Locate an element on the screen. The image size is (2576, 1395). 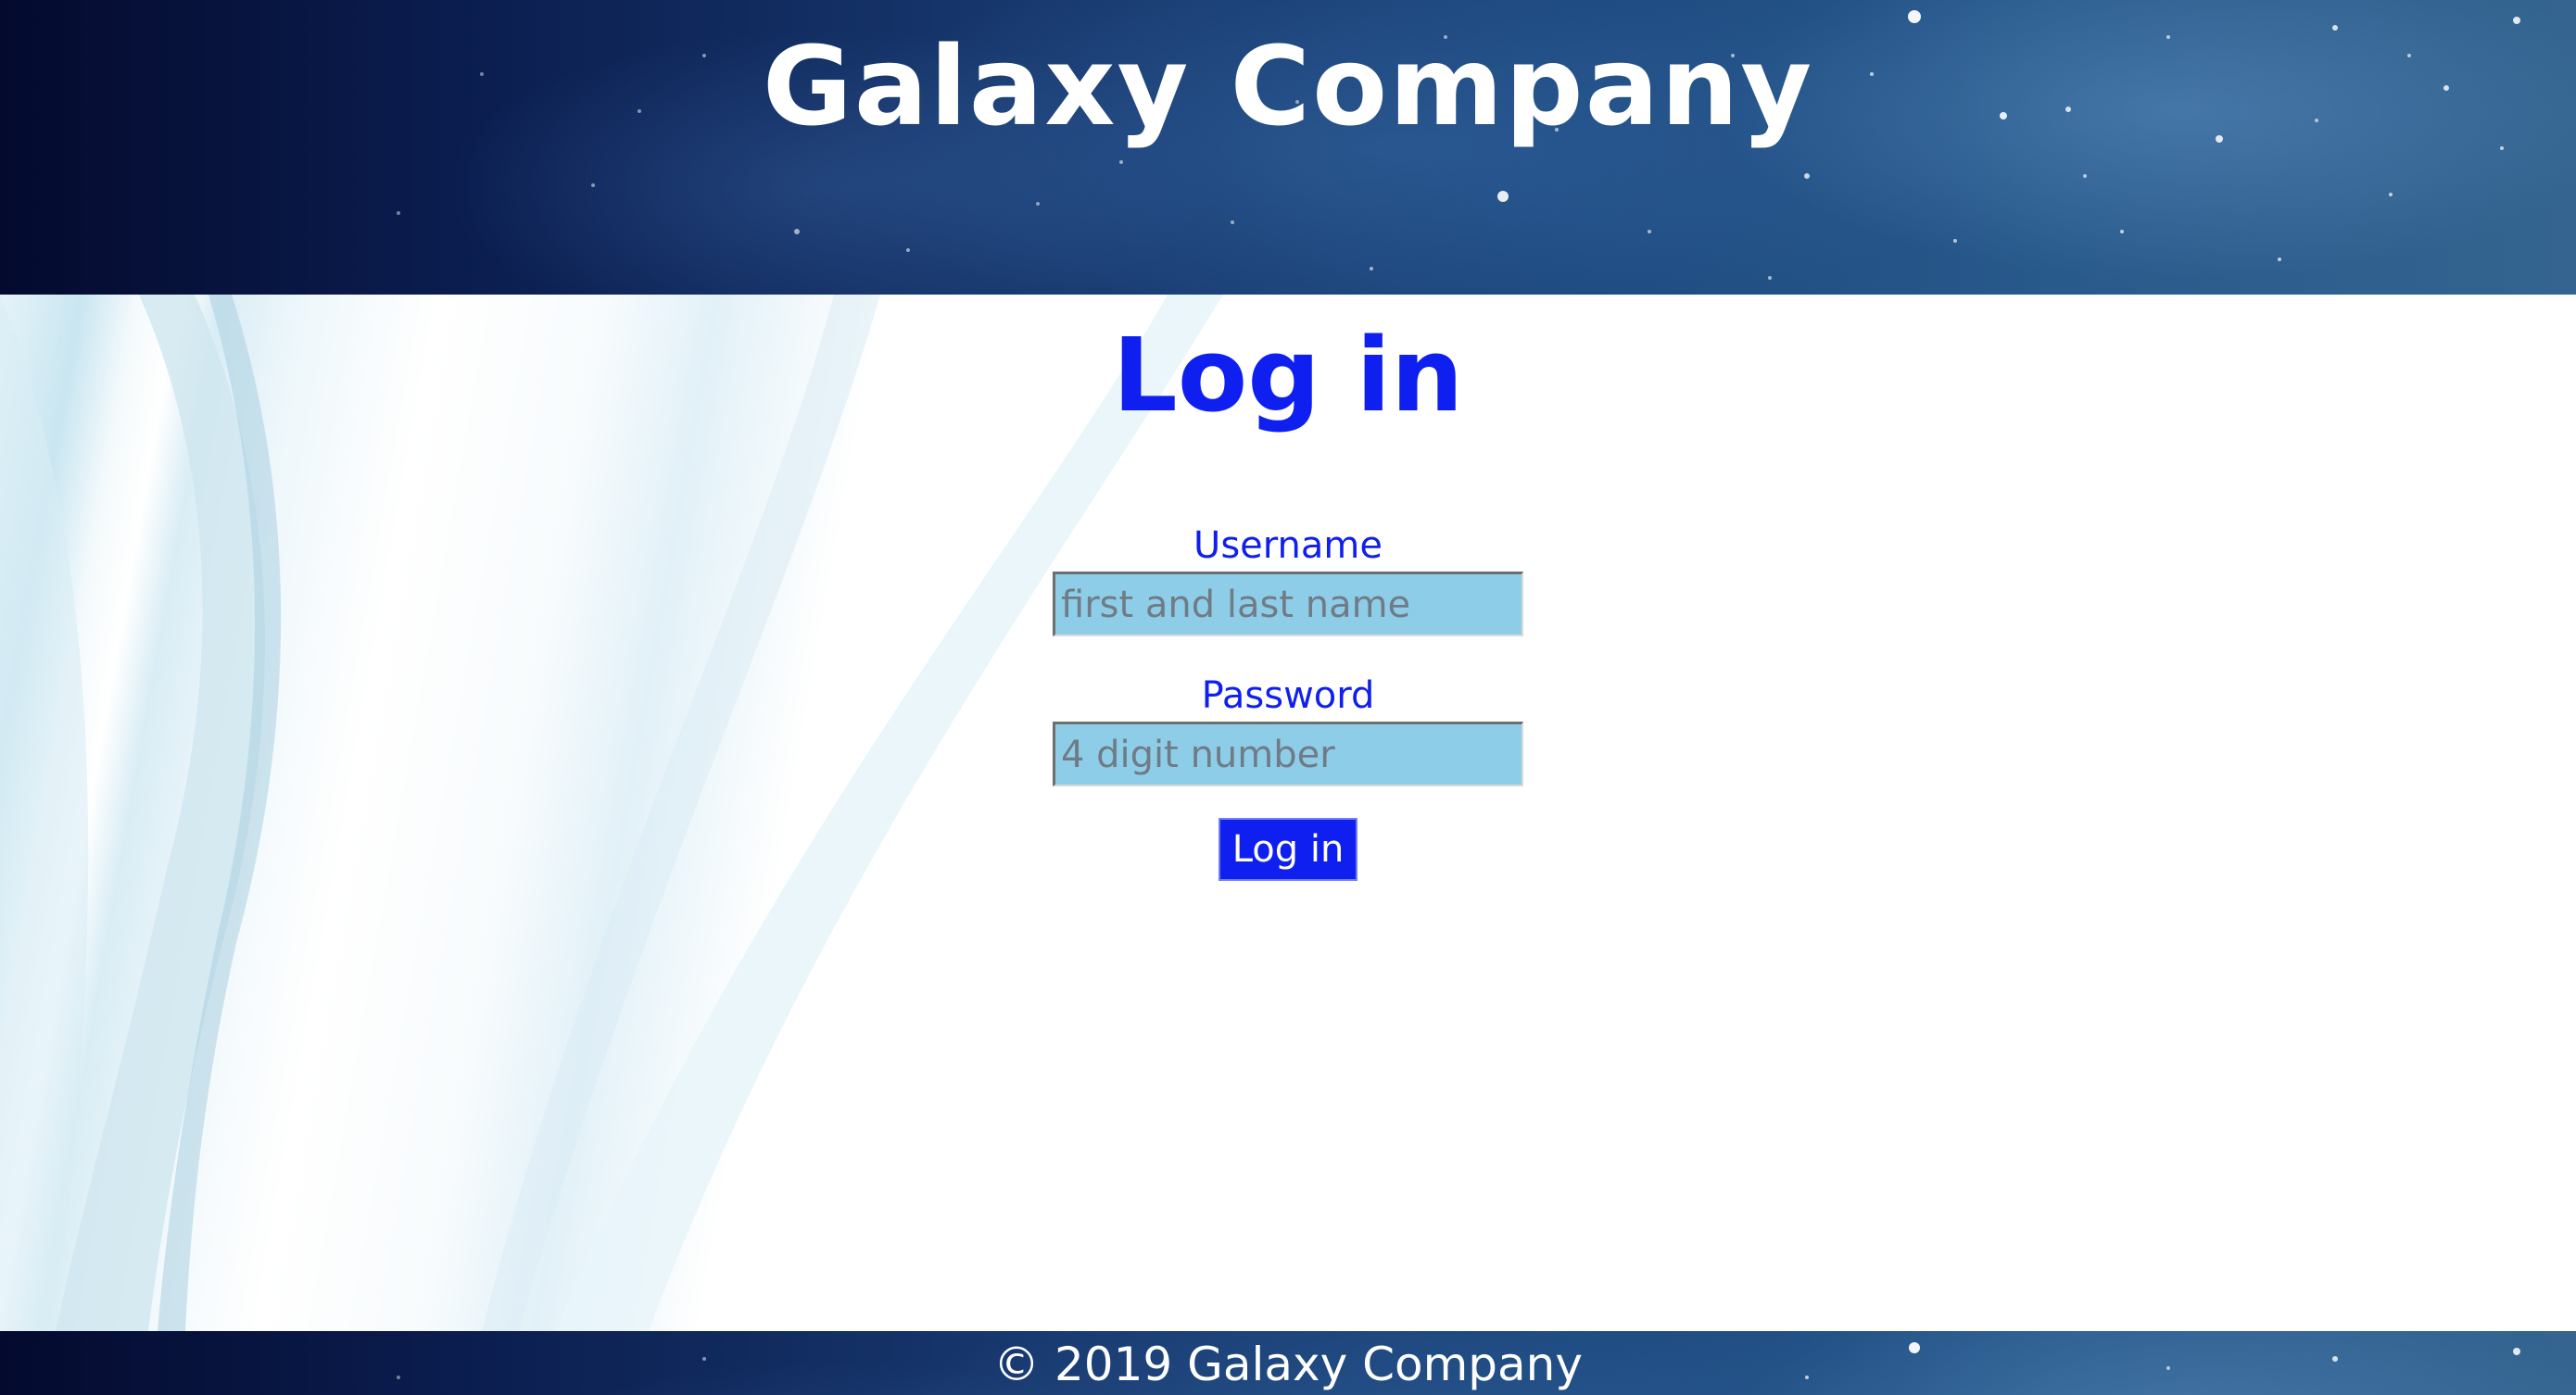
username-label: Username is located at coordinates (1288, 545).